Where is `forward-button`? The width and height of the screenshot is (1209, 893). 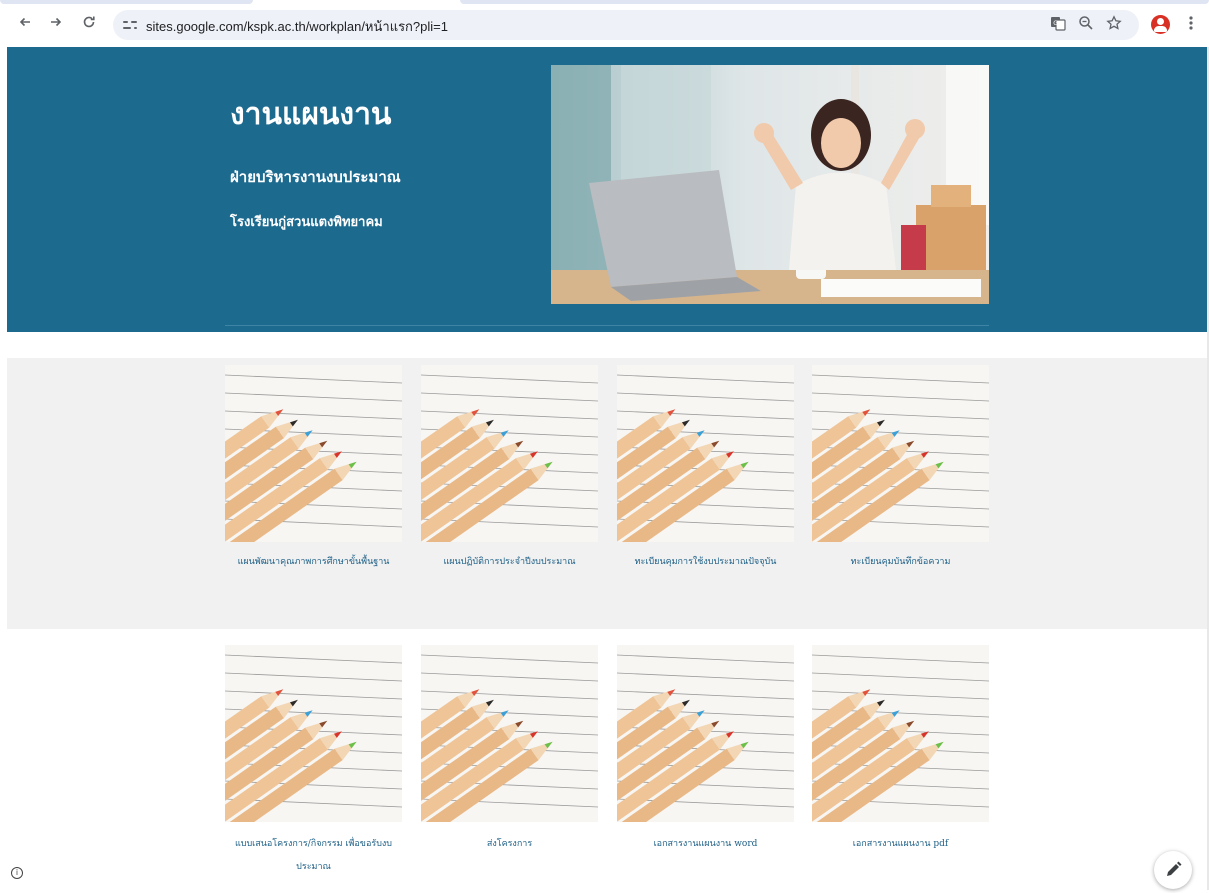 forward-button is located at coordinates (56, 24).